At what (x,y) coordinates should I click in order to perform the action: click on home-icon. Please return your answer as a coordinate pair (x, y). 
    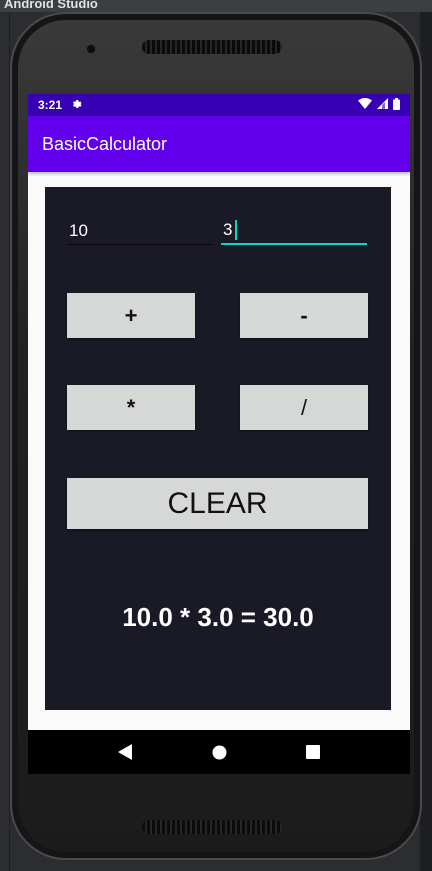
    Looking at the image, I should click on (219, 752).